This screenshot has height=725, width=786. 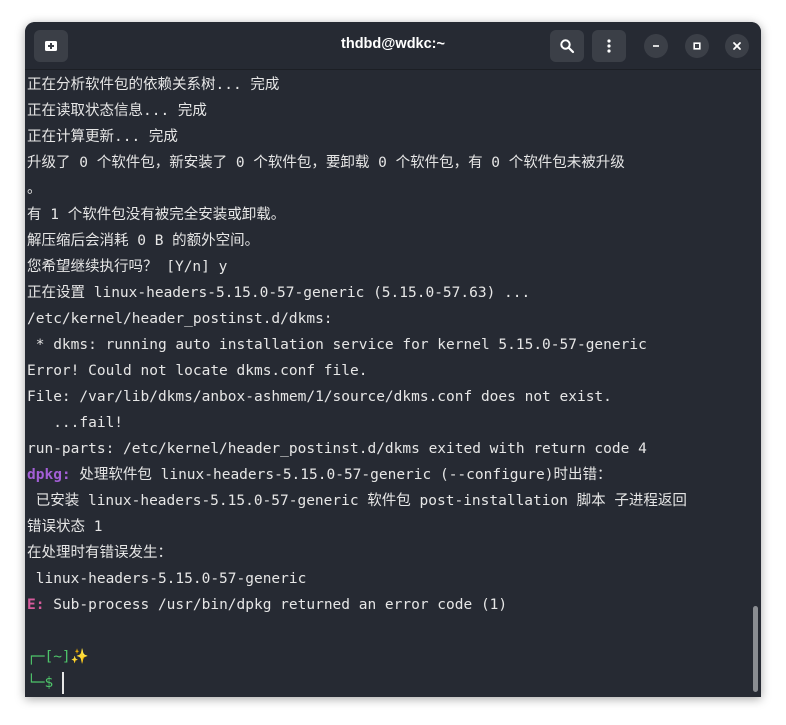 I want to click on maximize-icon, so click(x=697, y=46).